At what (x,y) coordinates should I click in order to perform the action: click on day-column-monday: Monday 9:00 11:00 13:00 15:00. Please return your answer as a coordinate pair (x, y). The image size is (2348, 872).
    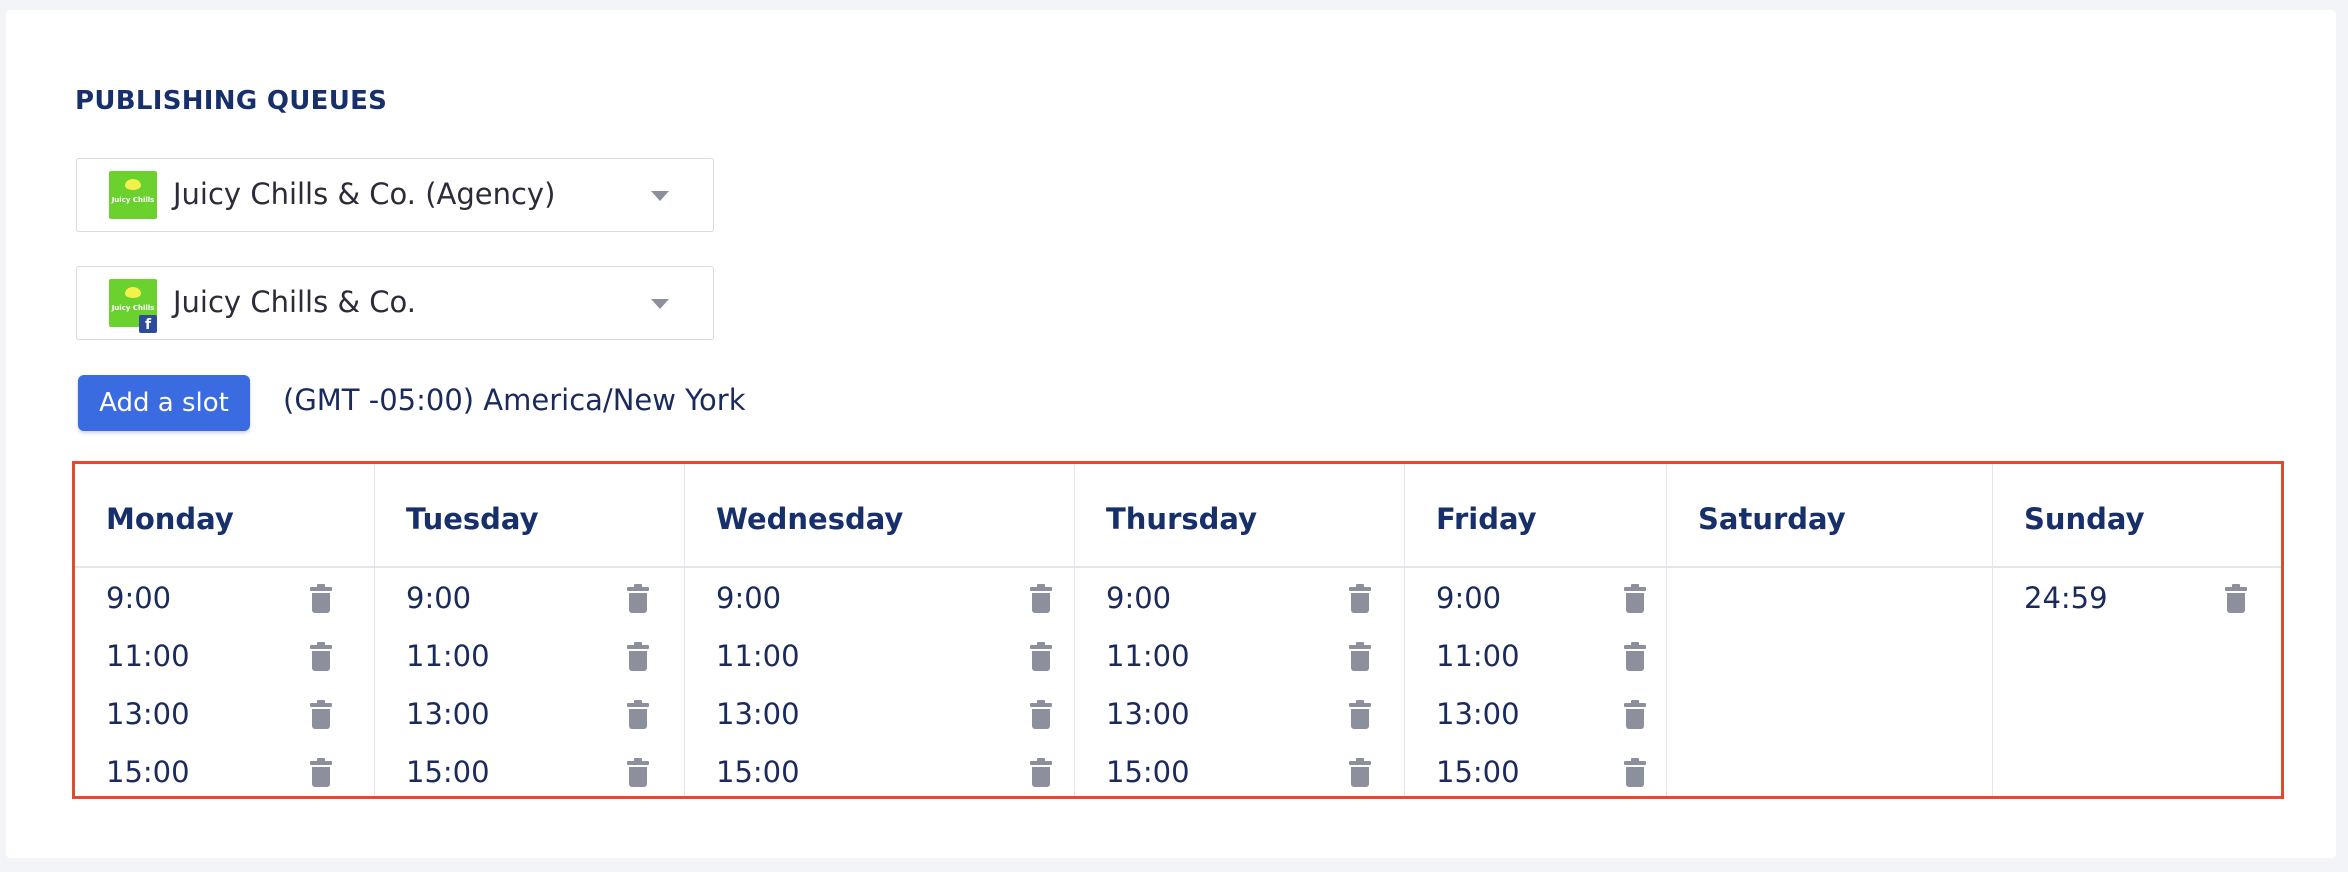
    Looking at the image, I should click on (225, 630).